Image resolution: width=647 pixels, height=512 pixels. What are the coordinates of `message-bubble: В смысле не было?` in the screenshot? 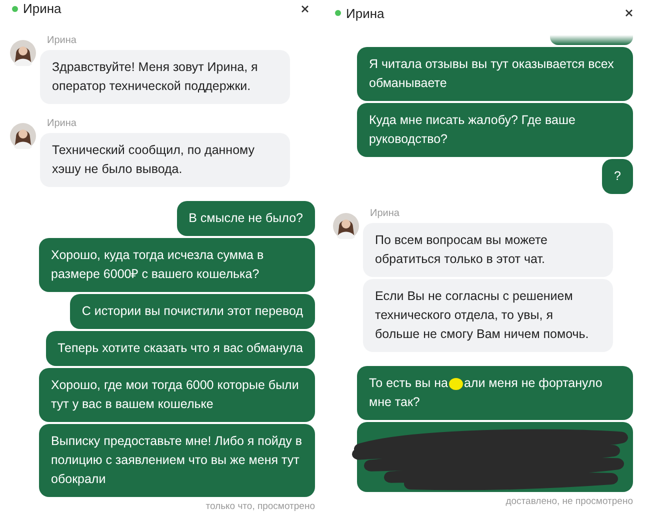 It's located at (245, 218).